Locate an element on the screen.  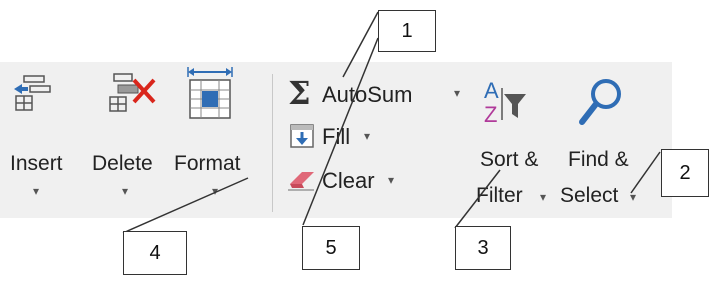
callout-1: 1 is located at coordinates (407, 31).